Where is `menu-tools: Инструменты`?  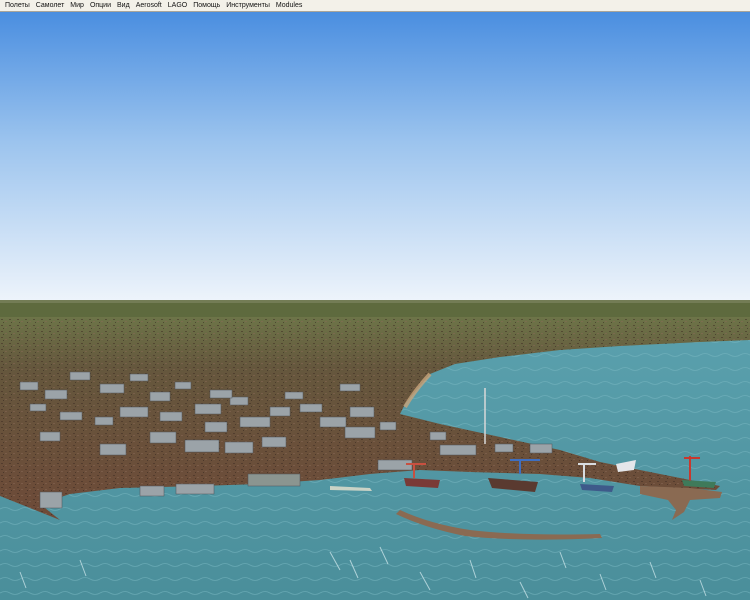
menu-tools: Инструменты is located at coordinates (248, 5).